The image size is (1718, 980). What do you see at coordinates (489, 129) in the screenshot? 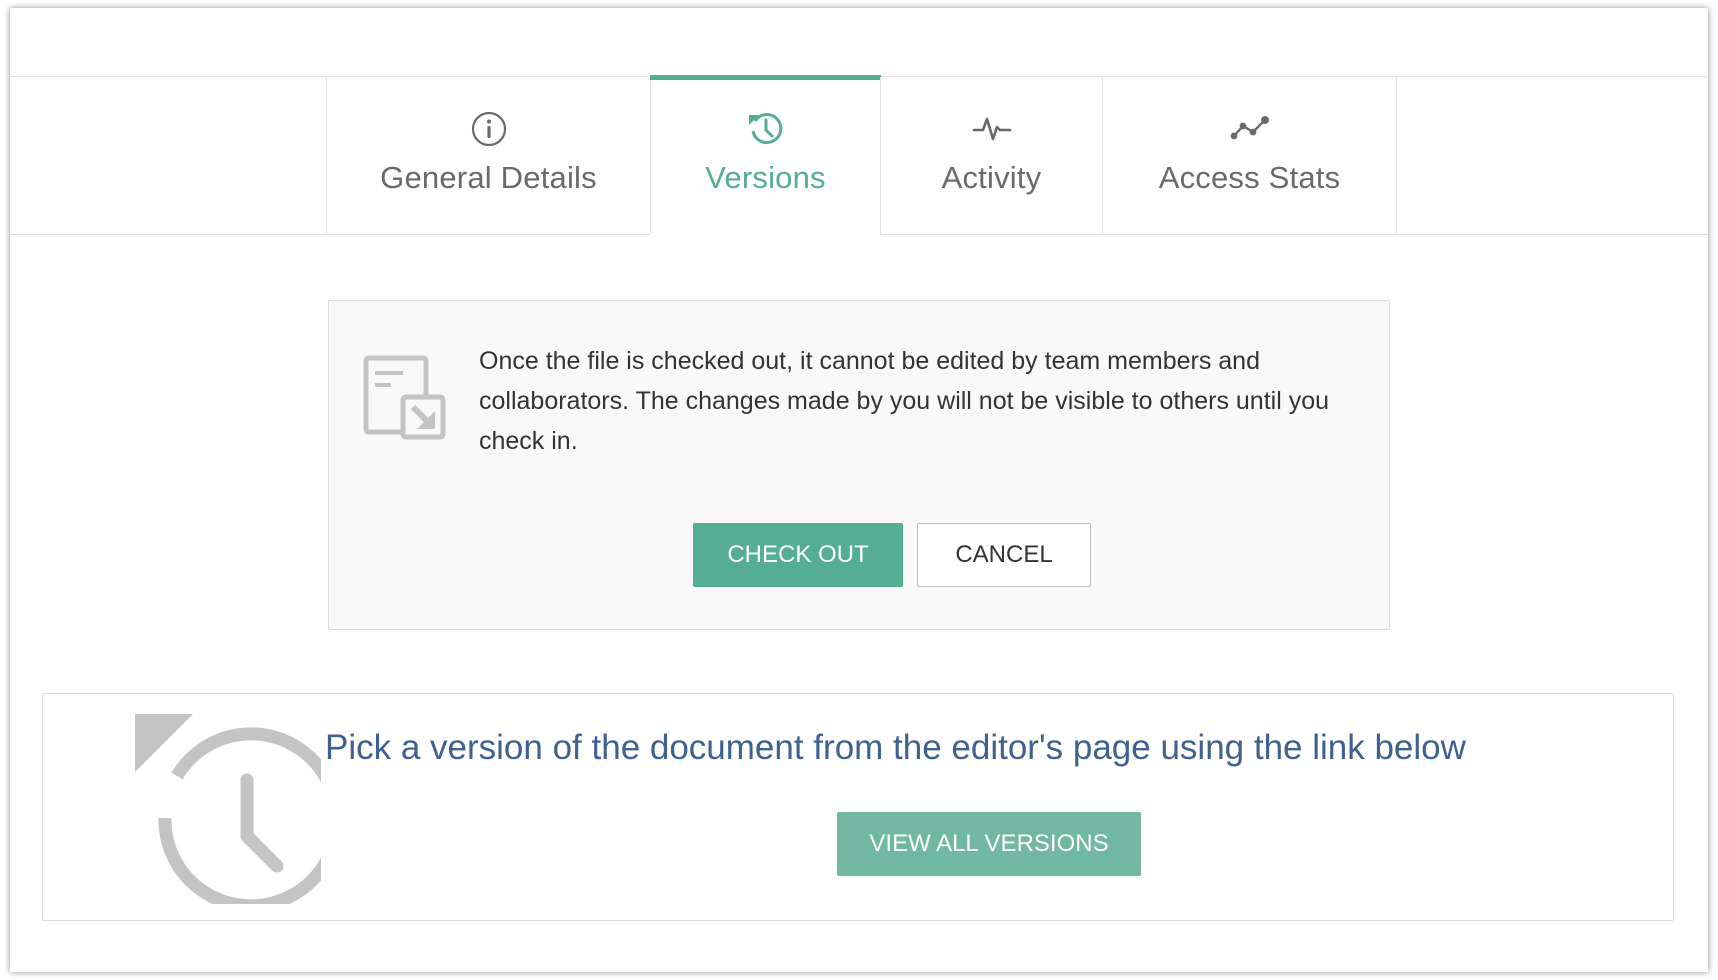
I see `info-icon` at bounding box center [489, 129].